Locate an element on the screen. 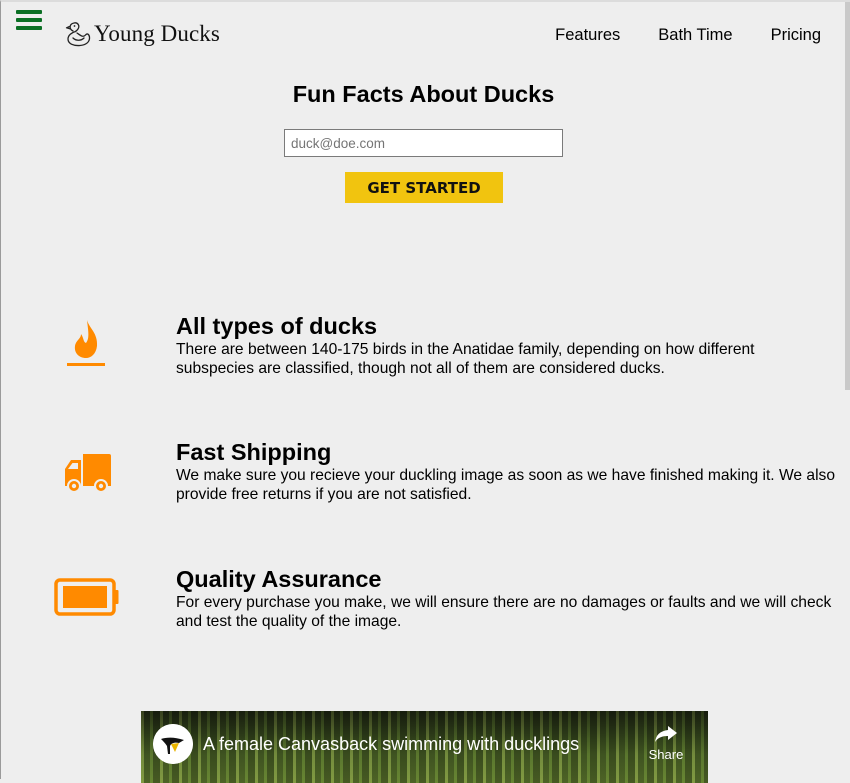 This screenshot has height=783, width=850. get-started-button: GET STARTED is located at coordinates (424, 187).